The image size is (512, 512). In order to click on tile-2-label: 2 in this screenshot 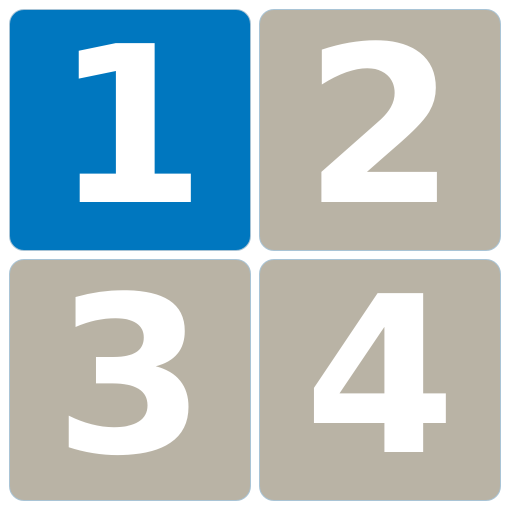, I will do `click(380, 127)`.